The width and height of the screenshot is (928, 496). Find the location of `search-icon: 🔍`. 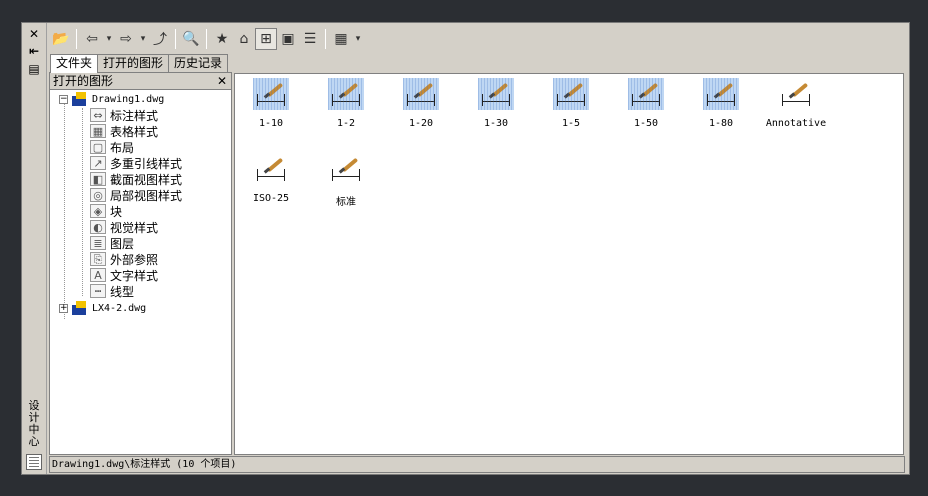

search-icon: 🔍 is located at coordinates (191, 39).